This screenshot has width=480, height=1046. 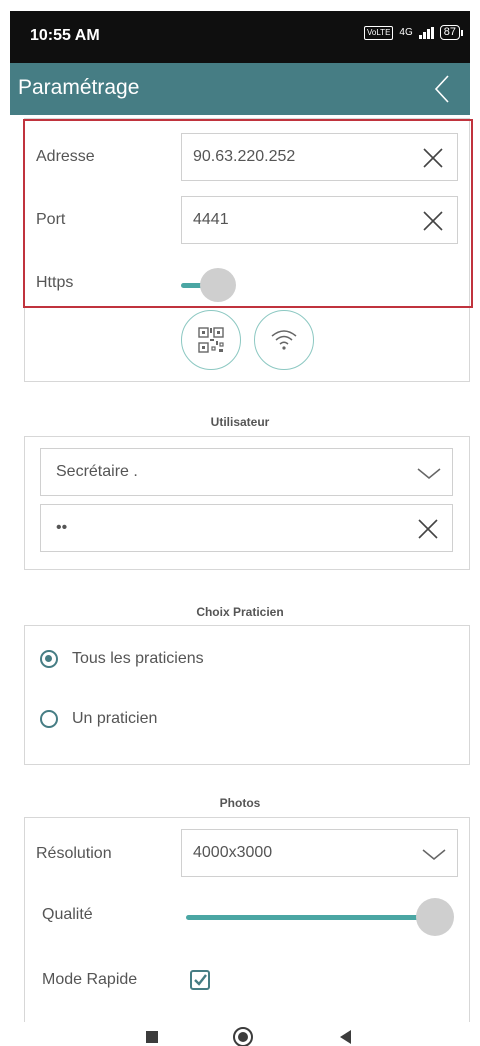 What do you see at coordinates (65, 156) in the screenshot?
I see `address-label: Adresse` at bounding box center [65, 156].